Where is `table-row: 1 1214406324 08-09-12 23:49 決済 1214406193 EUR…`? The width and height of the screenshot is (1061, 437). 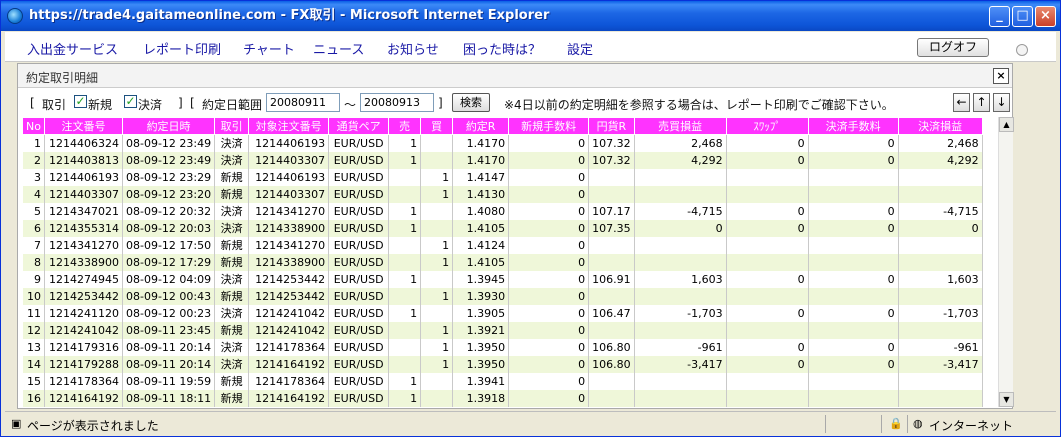 table-row: 1 1214406324 08-09-12 23:49 決済 1214406193 EUR… is located at coordinates (502, 143).